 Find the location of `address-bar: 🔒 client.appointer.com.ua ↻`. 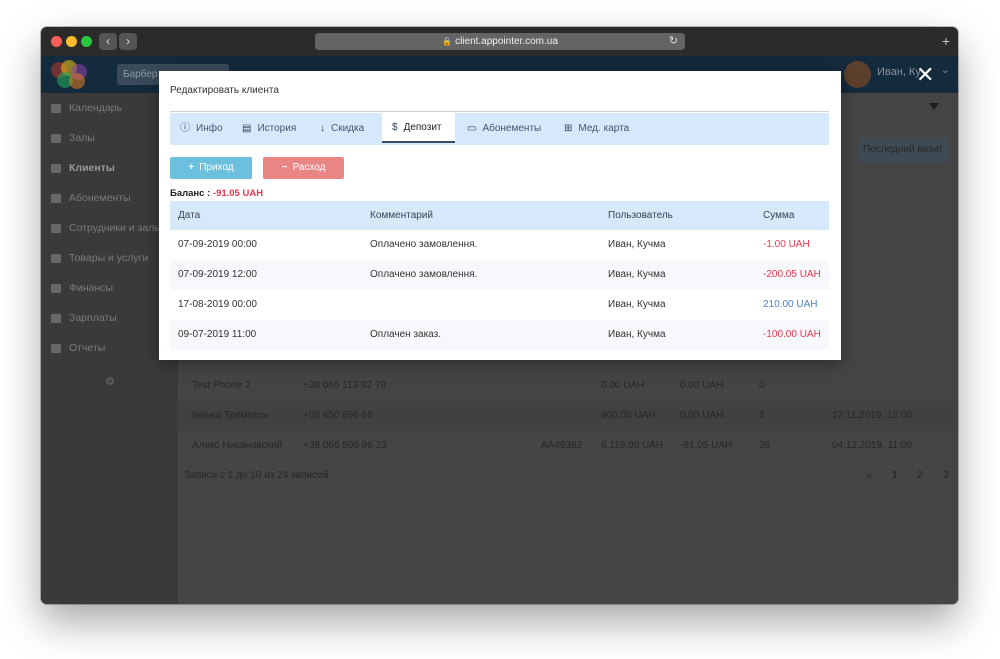

address-bar: 🔒 client.appointer.com.ua ↻ is located at coordinates (500, 41).